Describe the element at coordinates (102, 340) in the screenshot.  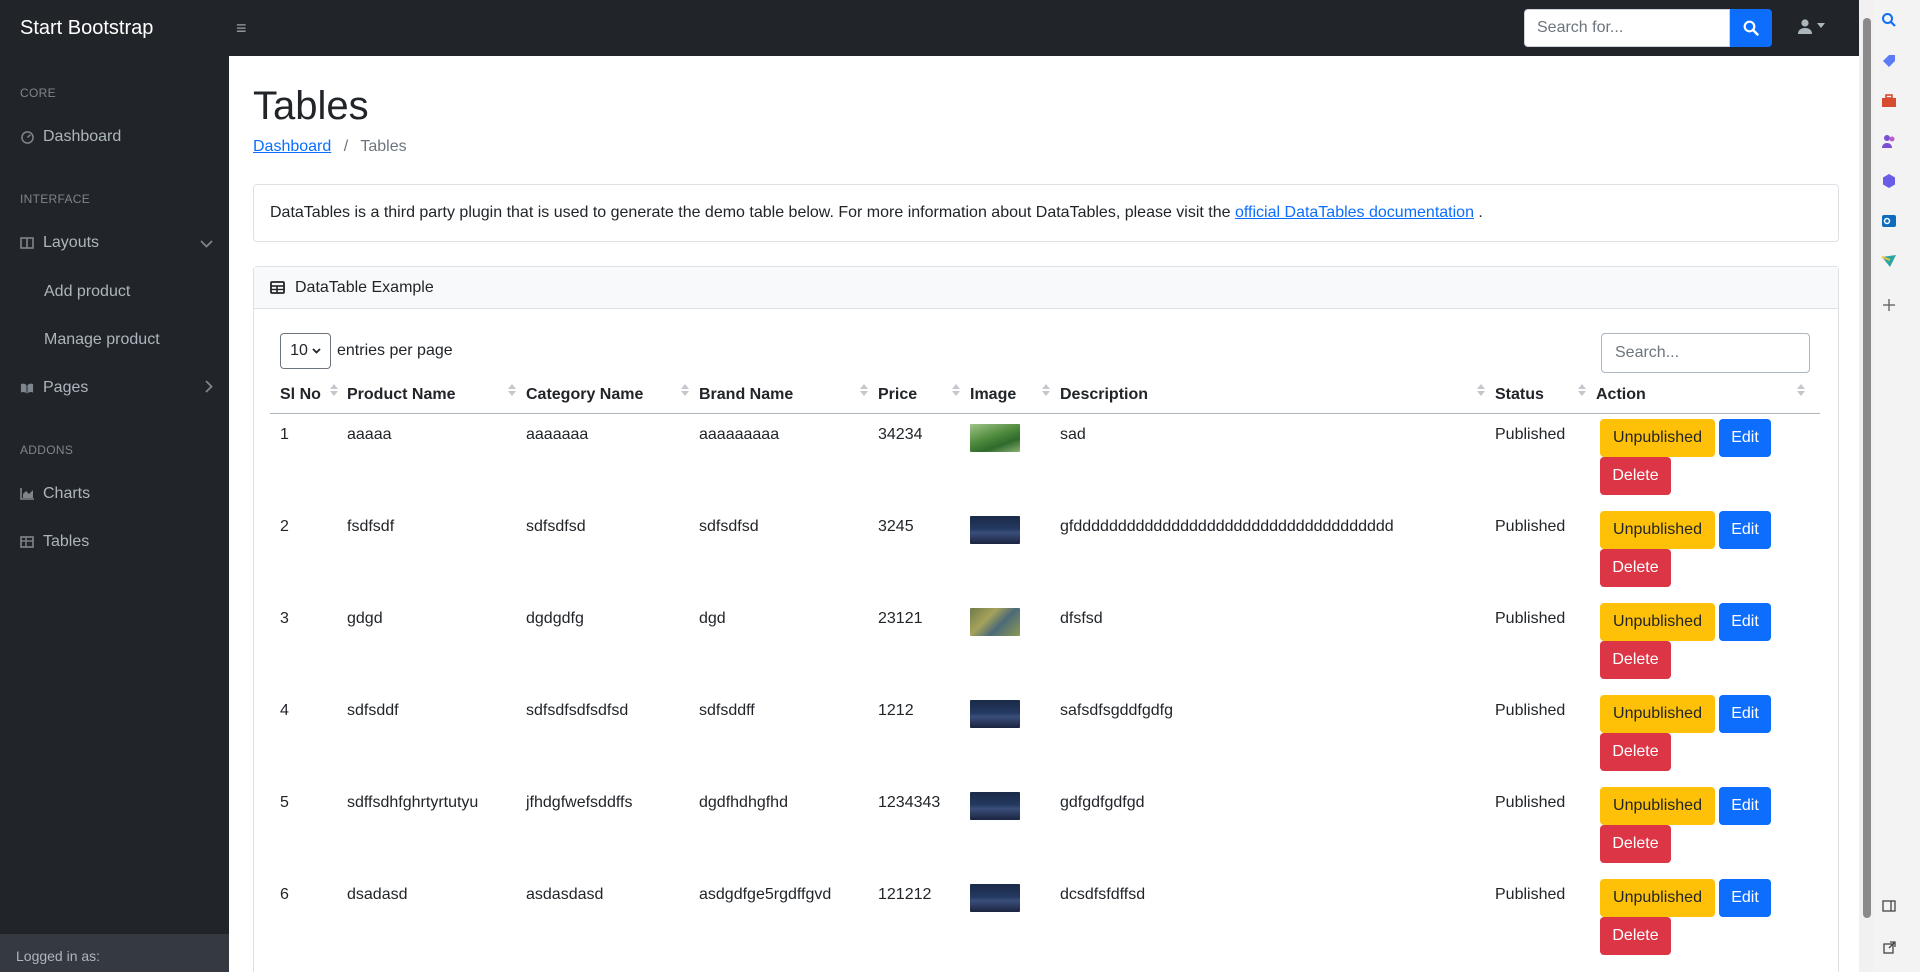
I see `sidebar-item-manage-product: Manage product` at that location.